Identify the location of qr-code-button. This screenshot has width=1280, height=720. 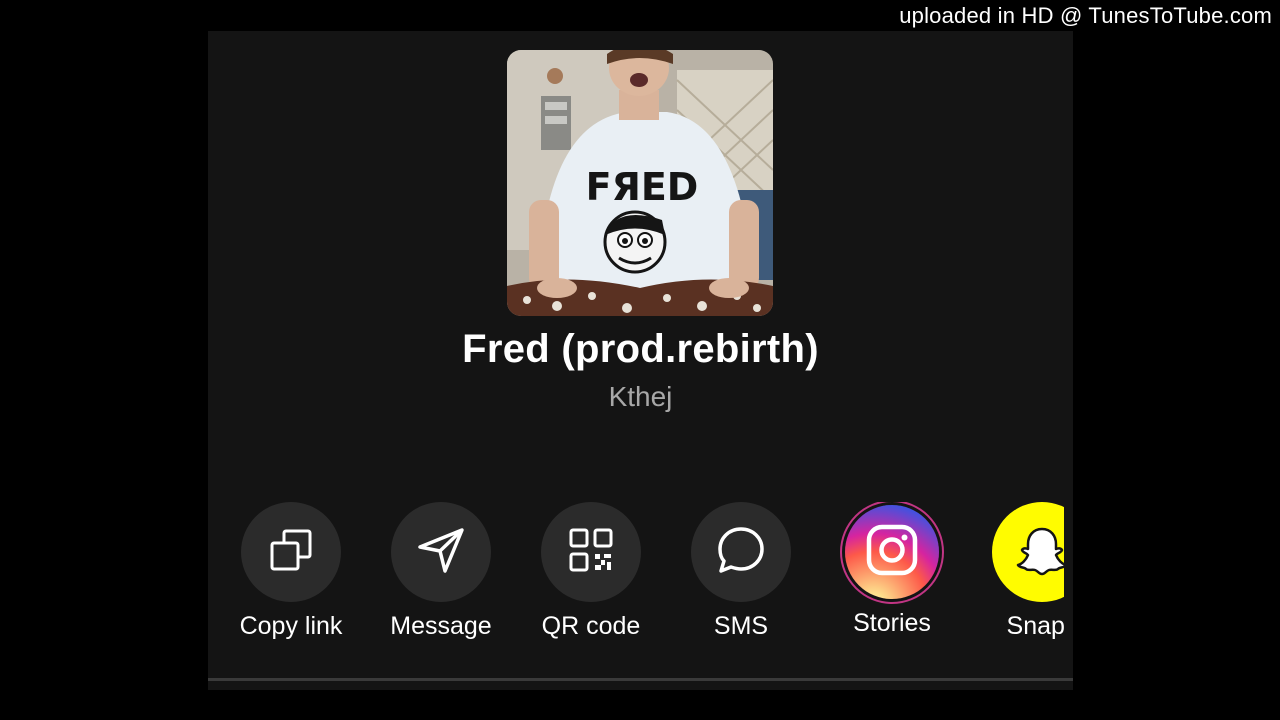
(591, 552).